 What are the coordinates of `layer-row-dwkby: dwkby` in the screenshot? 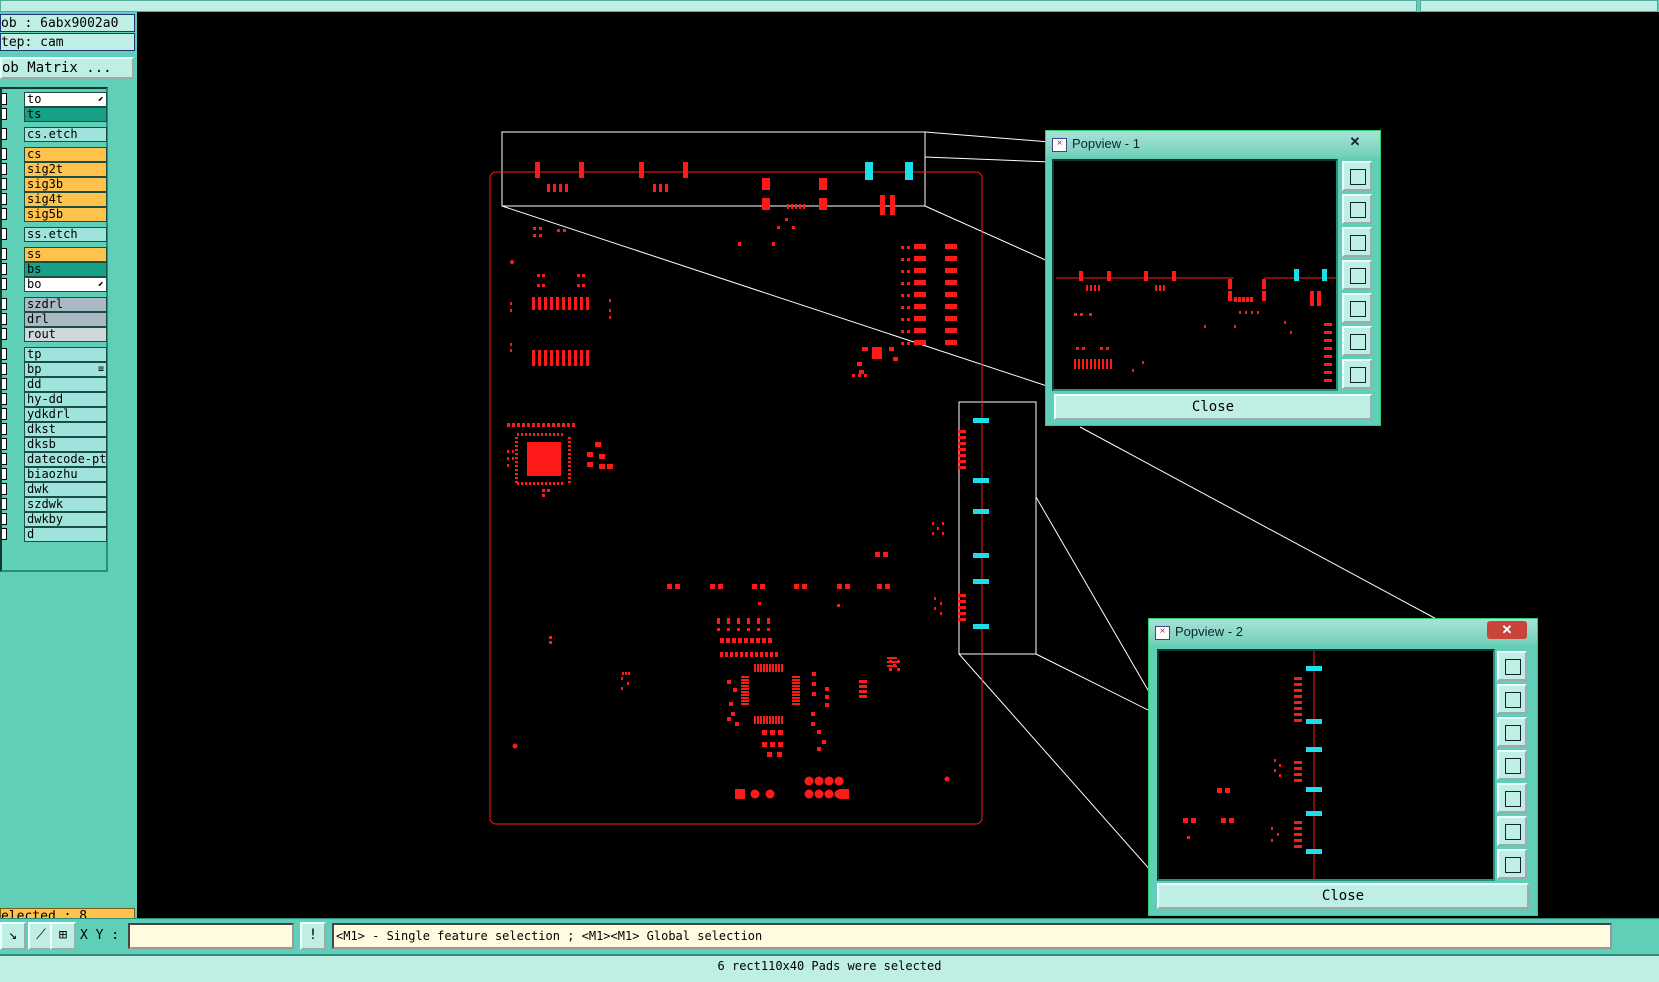 It's located at (54, 519).